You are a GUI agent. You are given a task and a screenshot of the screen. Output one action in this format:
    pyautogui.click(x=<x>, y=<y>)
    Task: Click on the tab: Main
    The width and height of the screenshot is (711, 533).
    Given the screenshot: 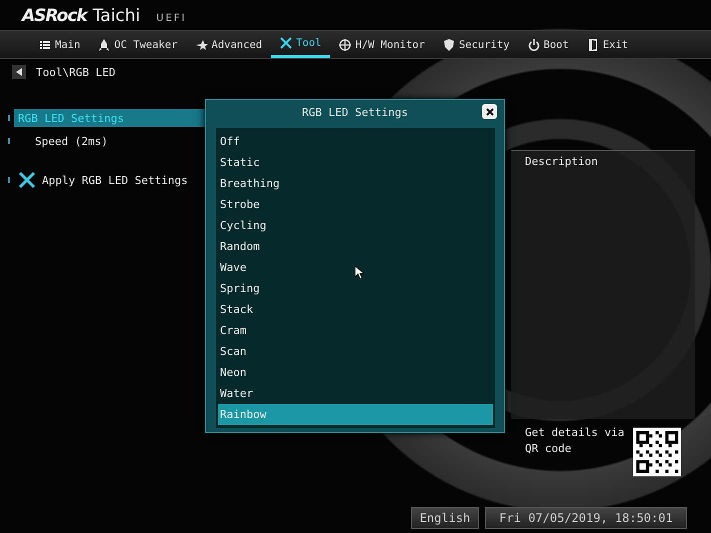 What is the action you would take?
    pyautogui.click(x=60, y=44)
    